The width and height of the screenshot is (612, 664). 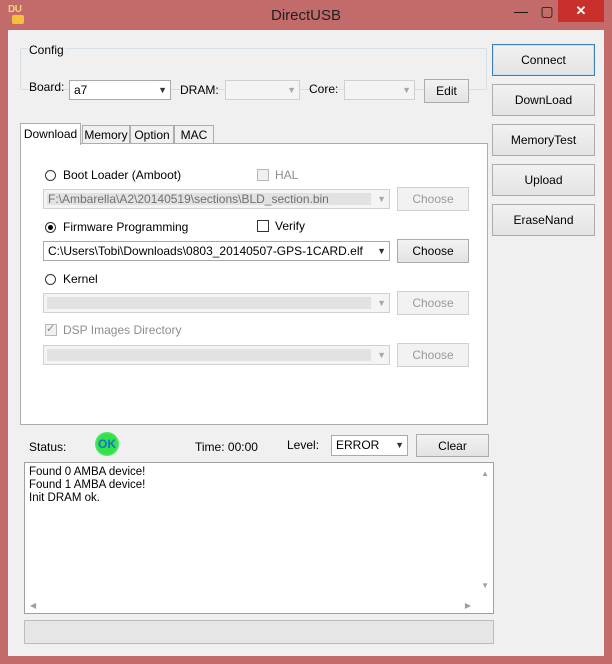 I want to click on status-label: Status:, so click(x=48, y=447).